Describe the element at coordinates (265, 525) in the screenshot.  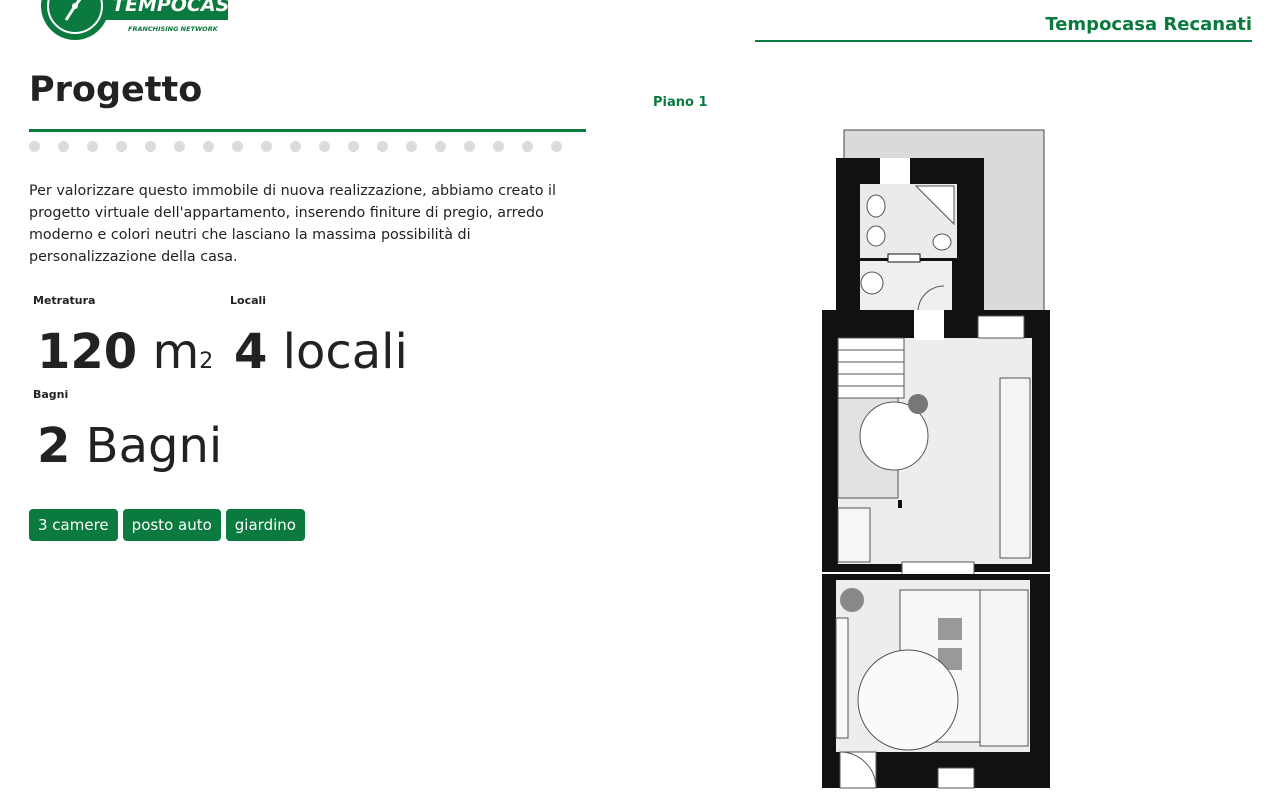
I see `tag-giardino: giardino` at that location.